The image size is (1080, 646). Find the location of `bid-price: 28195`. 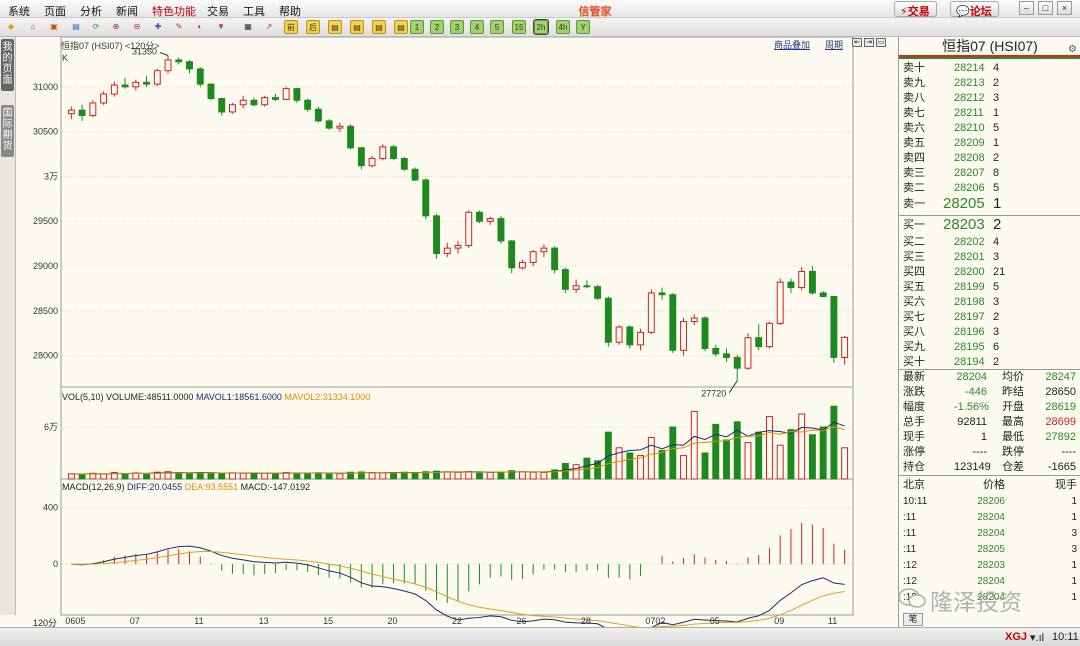

bid-price: 28195 is located at coordinates (969, 347).